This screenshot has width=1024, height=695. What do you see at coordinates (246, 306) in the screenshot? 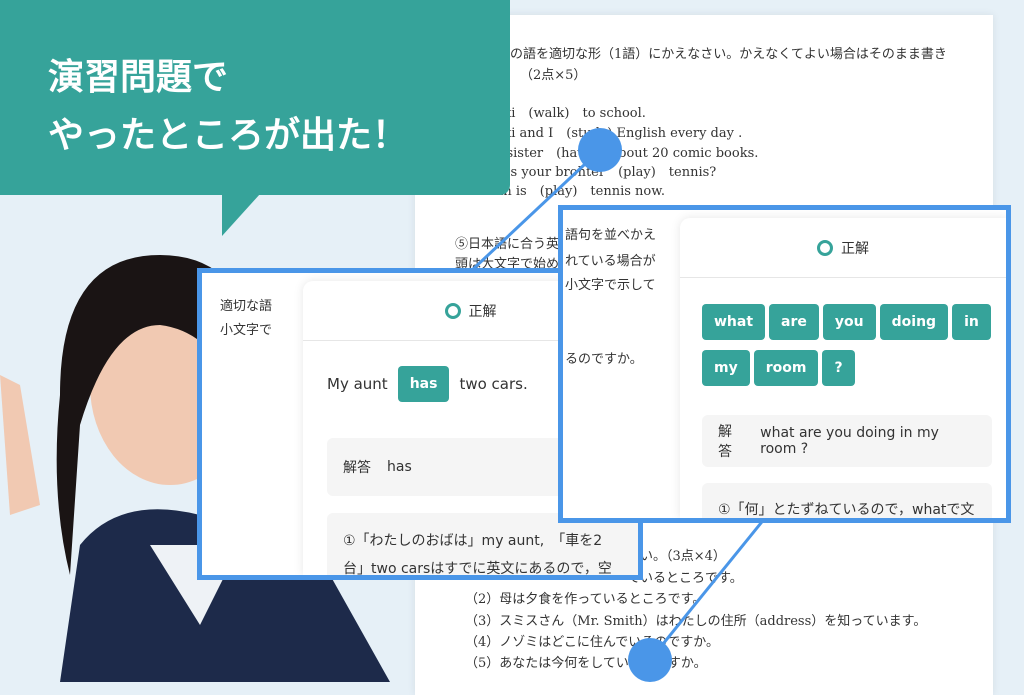
I see `fragment-line: 適切な語` at bounding box center [246, 306].